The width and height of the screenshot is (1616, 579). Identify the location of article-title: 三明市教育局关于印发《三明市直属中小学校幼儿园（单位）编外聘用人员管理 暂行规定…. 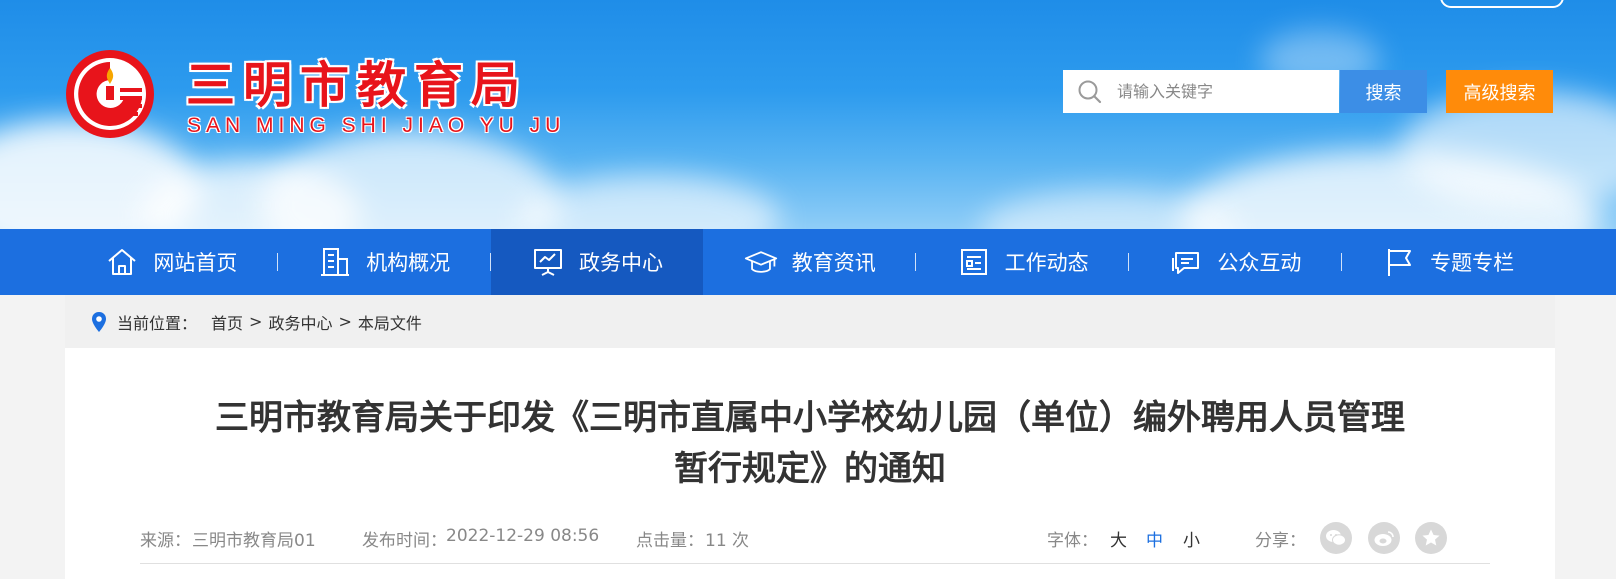
(810, 444).